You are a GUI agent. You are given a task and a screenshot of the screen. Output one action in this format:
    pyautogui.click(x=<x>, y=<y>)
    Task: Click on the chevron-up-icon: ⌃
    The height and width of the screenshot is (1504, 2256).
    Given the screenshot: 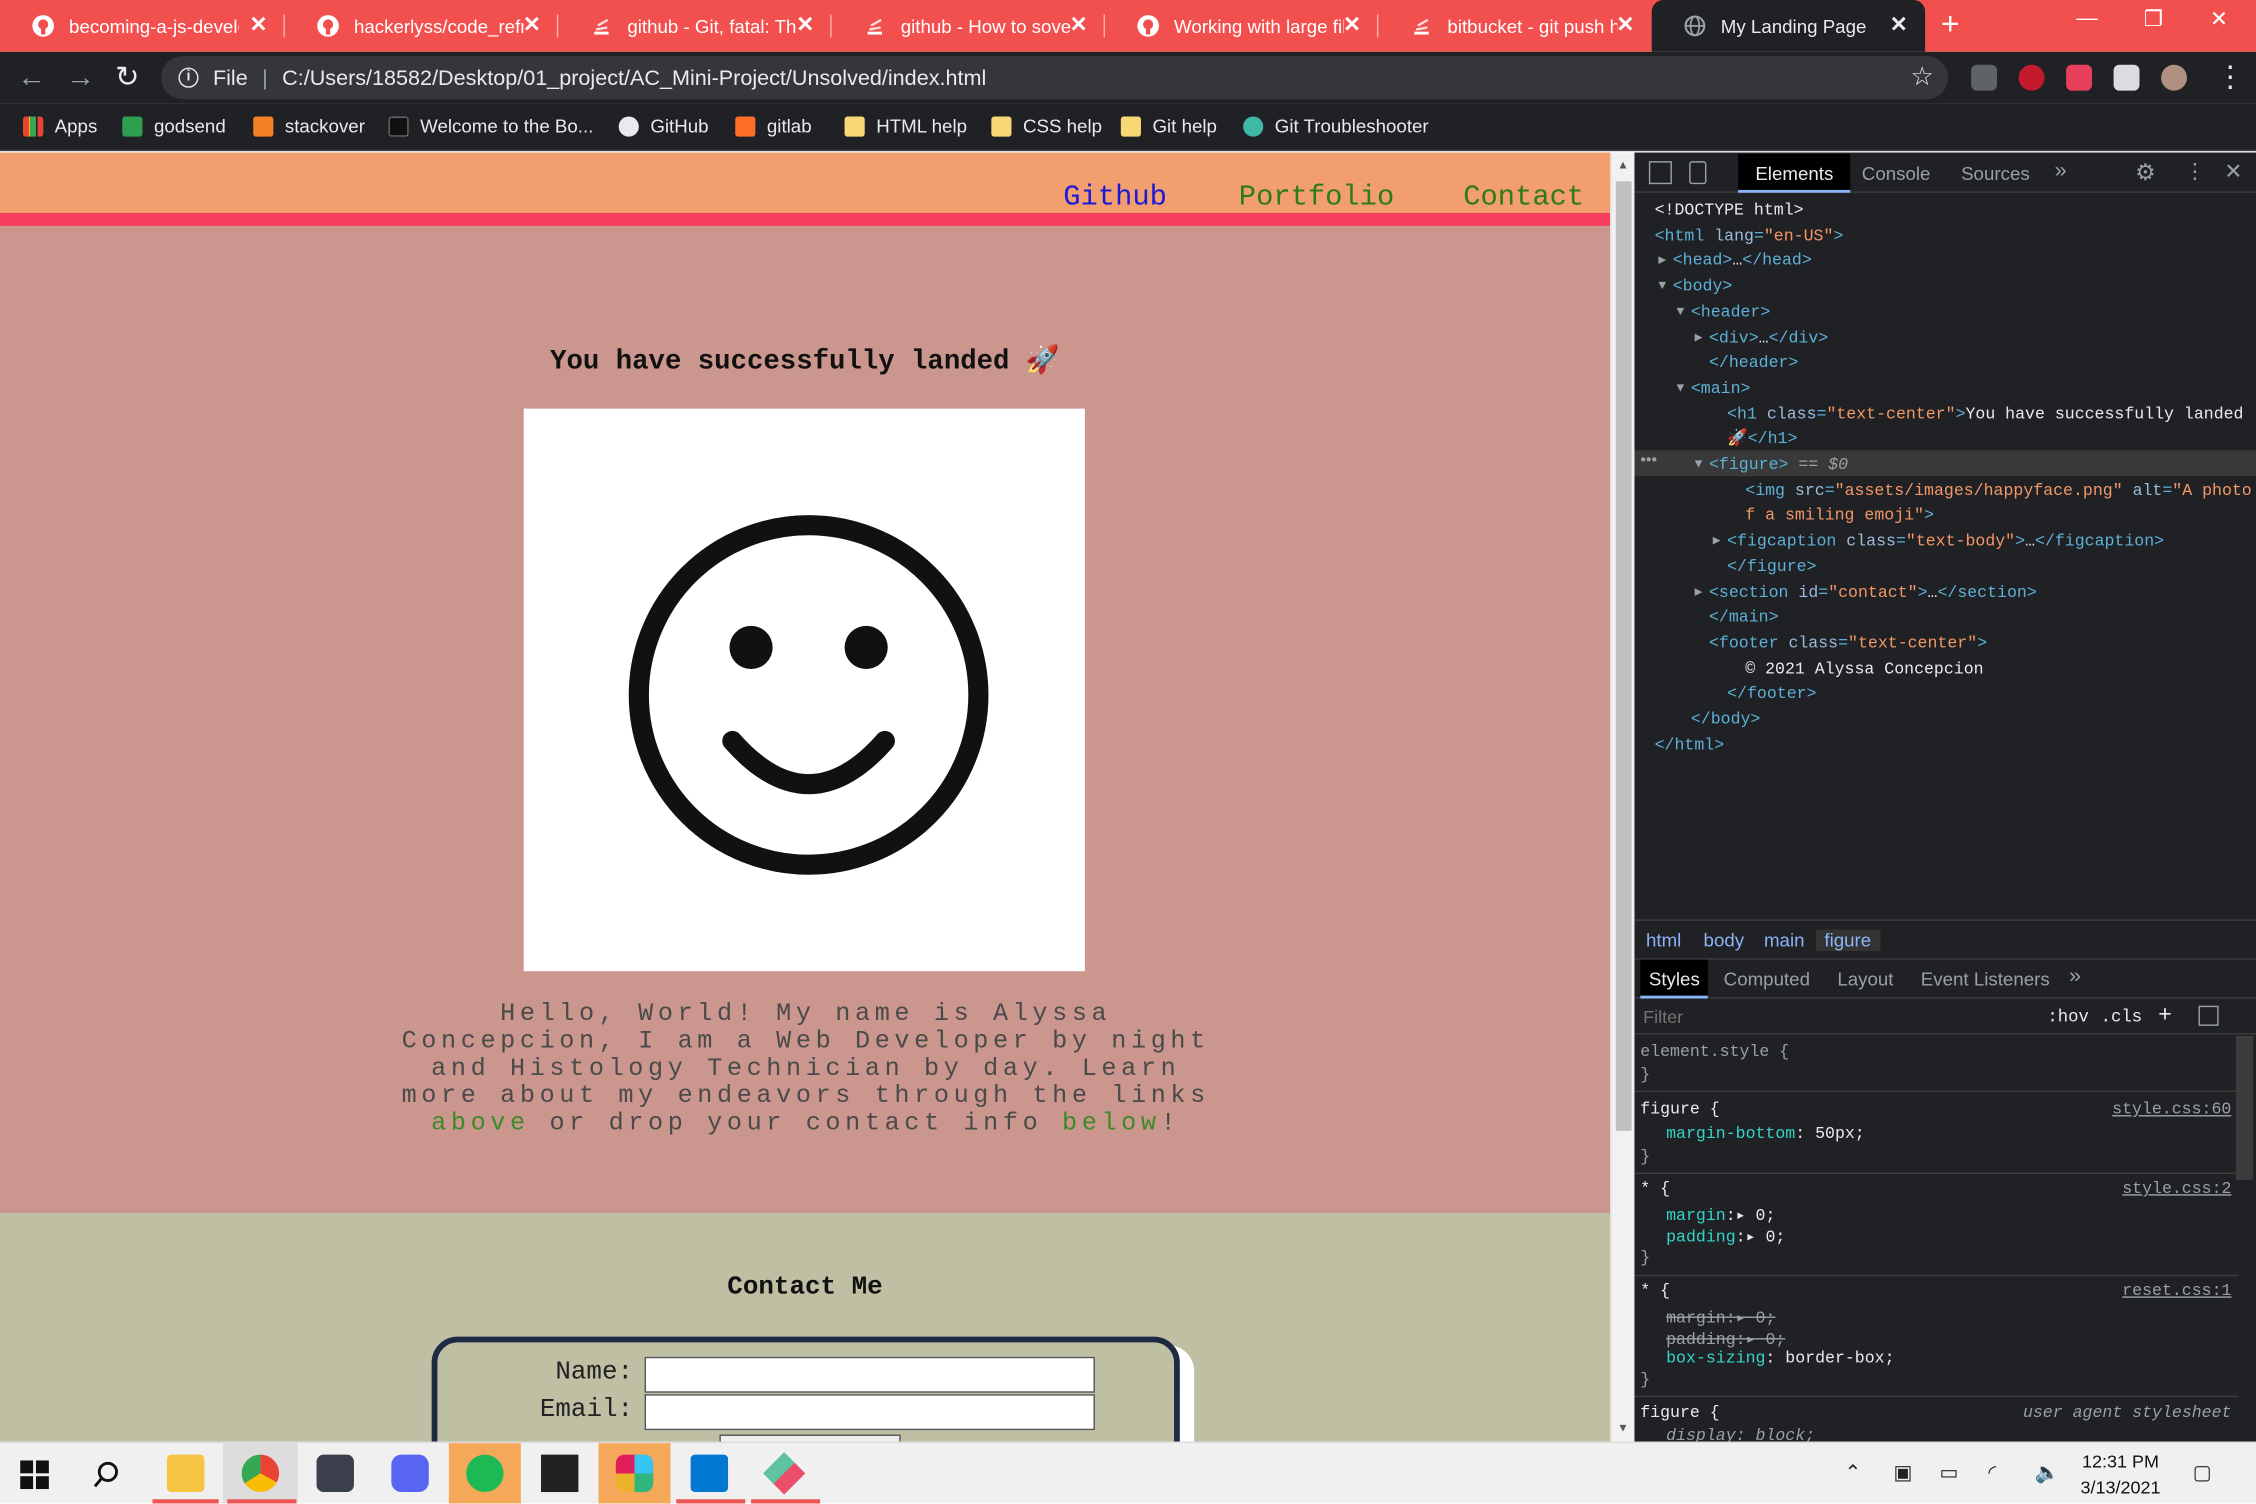 What is the action you would take?
    pyautogui.click(x=1853, y=1472)
    